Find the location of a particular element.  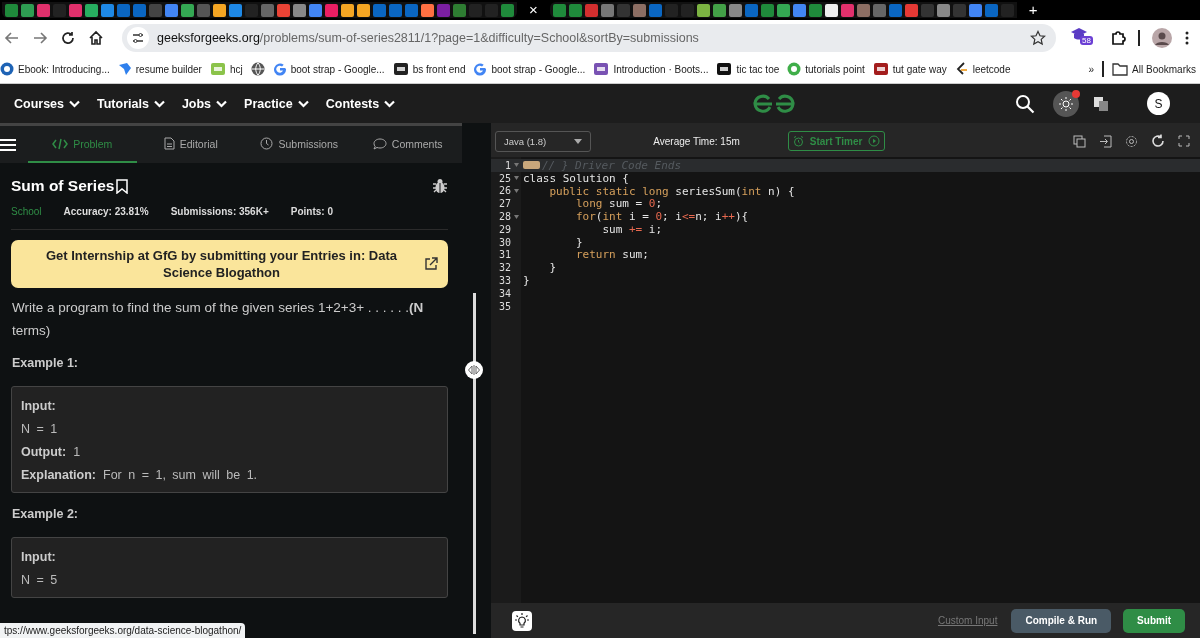

logo-icon is located at coordinates (773, 103).